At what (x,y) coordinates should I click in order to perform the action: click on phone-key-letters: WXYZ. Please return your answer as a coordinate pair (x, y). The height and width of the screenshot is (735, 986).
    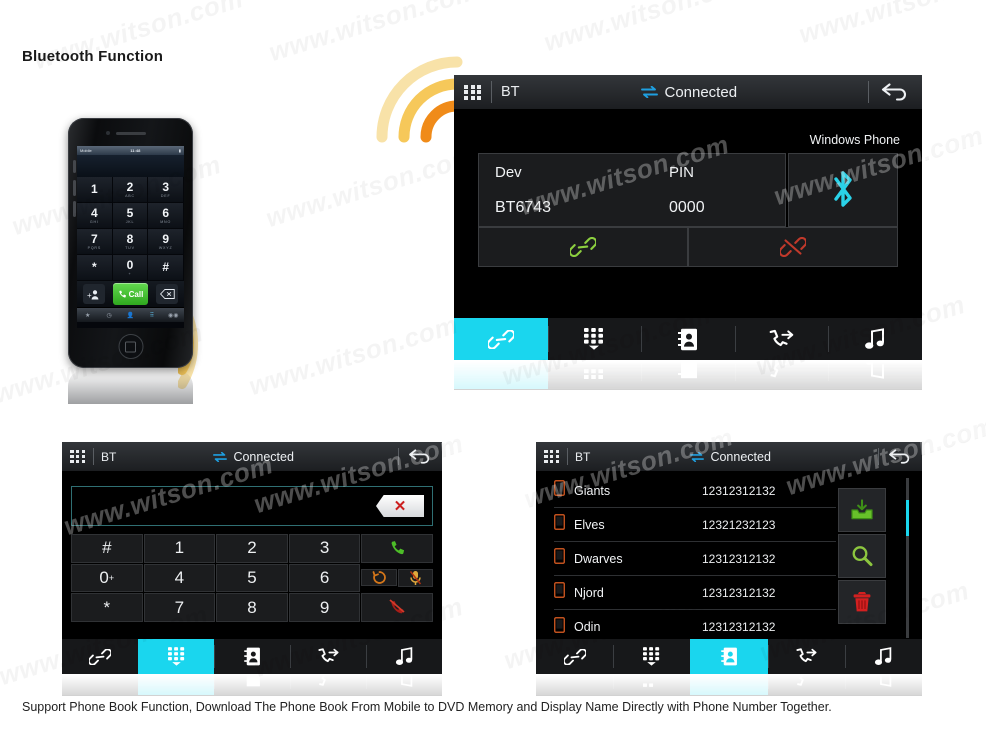
    Looking at the image, I should click on (165, 248).